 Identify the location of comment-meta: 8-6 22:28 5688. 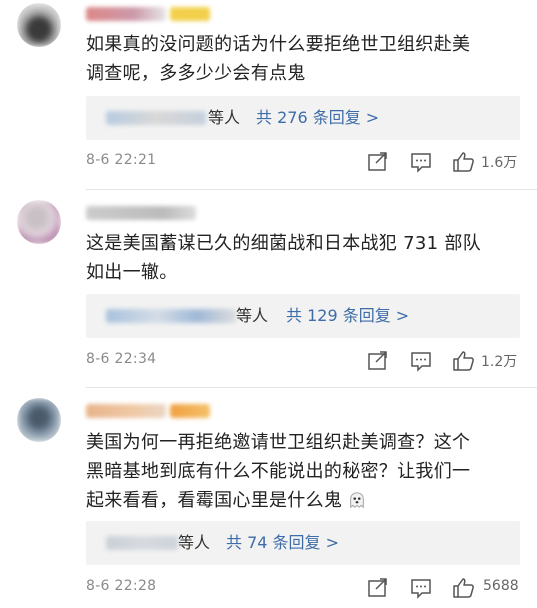
(306, 588).